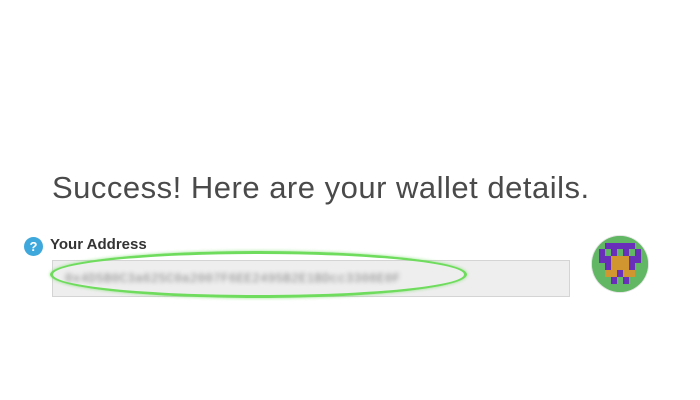 This screenshot has width=700, height=400. I want to click on page-title: Success! Here are your wallet details., so click(321, 187).